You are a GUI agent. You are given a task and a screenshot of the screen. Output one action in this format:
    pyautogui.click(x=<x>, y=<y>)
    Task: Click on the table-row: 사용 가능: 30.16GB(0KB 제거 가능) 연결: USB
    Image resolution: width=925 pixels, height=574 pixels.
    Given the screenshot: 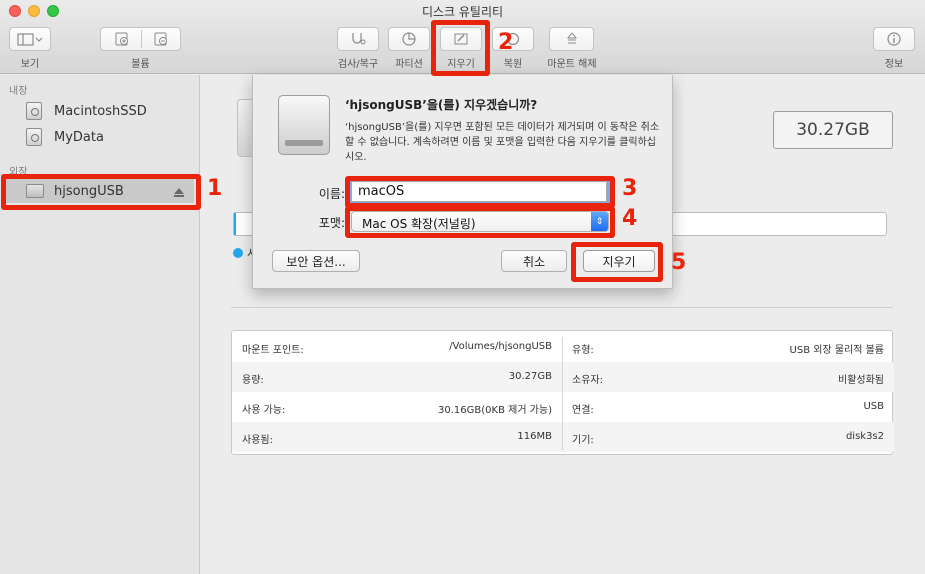 What is the action you would take?
    pyautogui.click(x=563, y=407)
    